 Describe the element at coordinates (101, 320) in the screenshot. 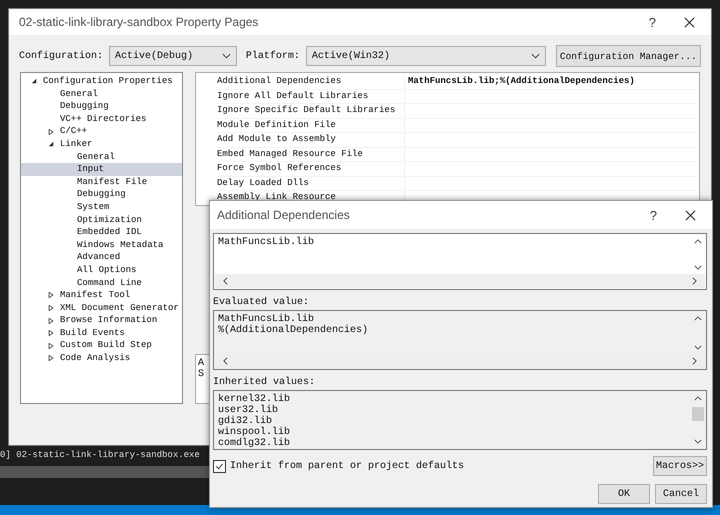

I see `tree-item: Browse Information` at that location.